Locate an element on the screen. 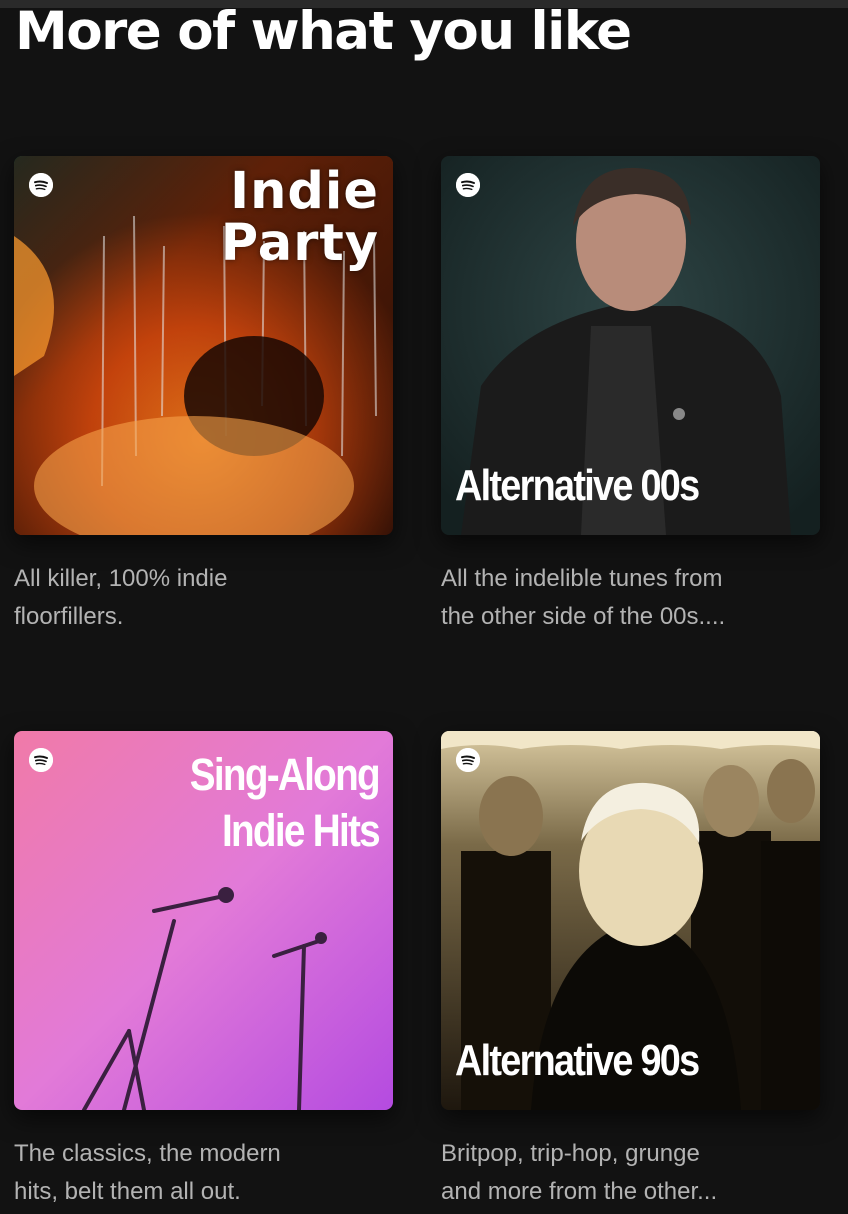 The image size is (848, 1214). playlist-description: All killer, 100% indie floorfillers. is located at coordinates (121, 597).